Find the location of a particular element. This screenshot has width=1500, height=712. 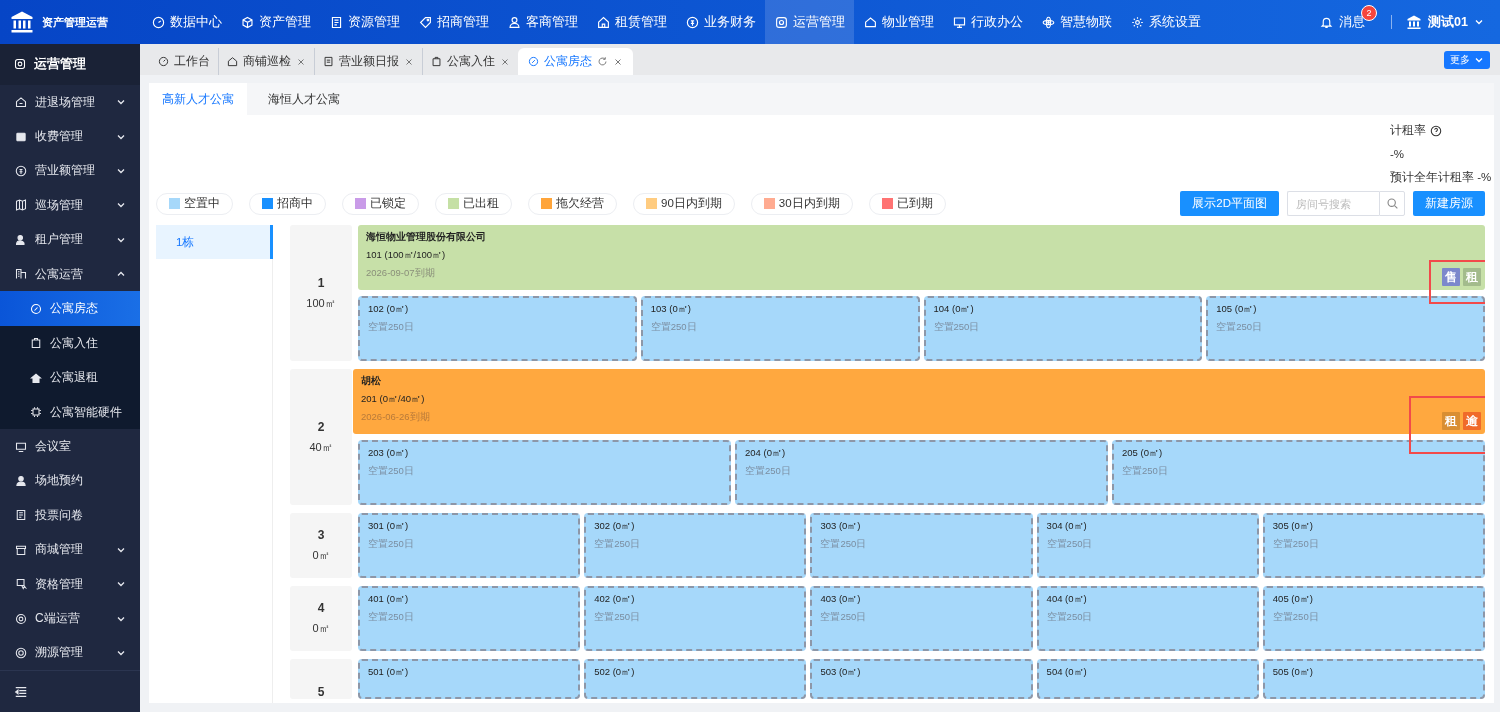

floor-number: 3 is located at coordinates (321, 535).